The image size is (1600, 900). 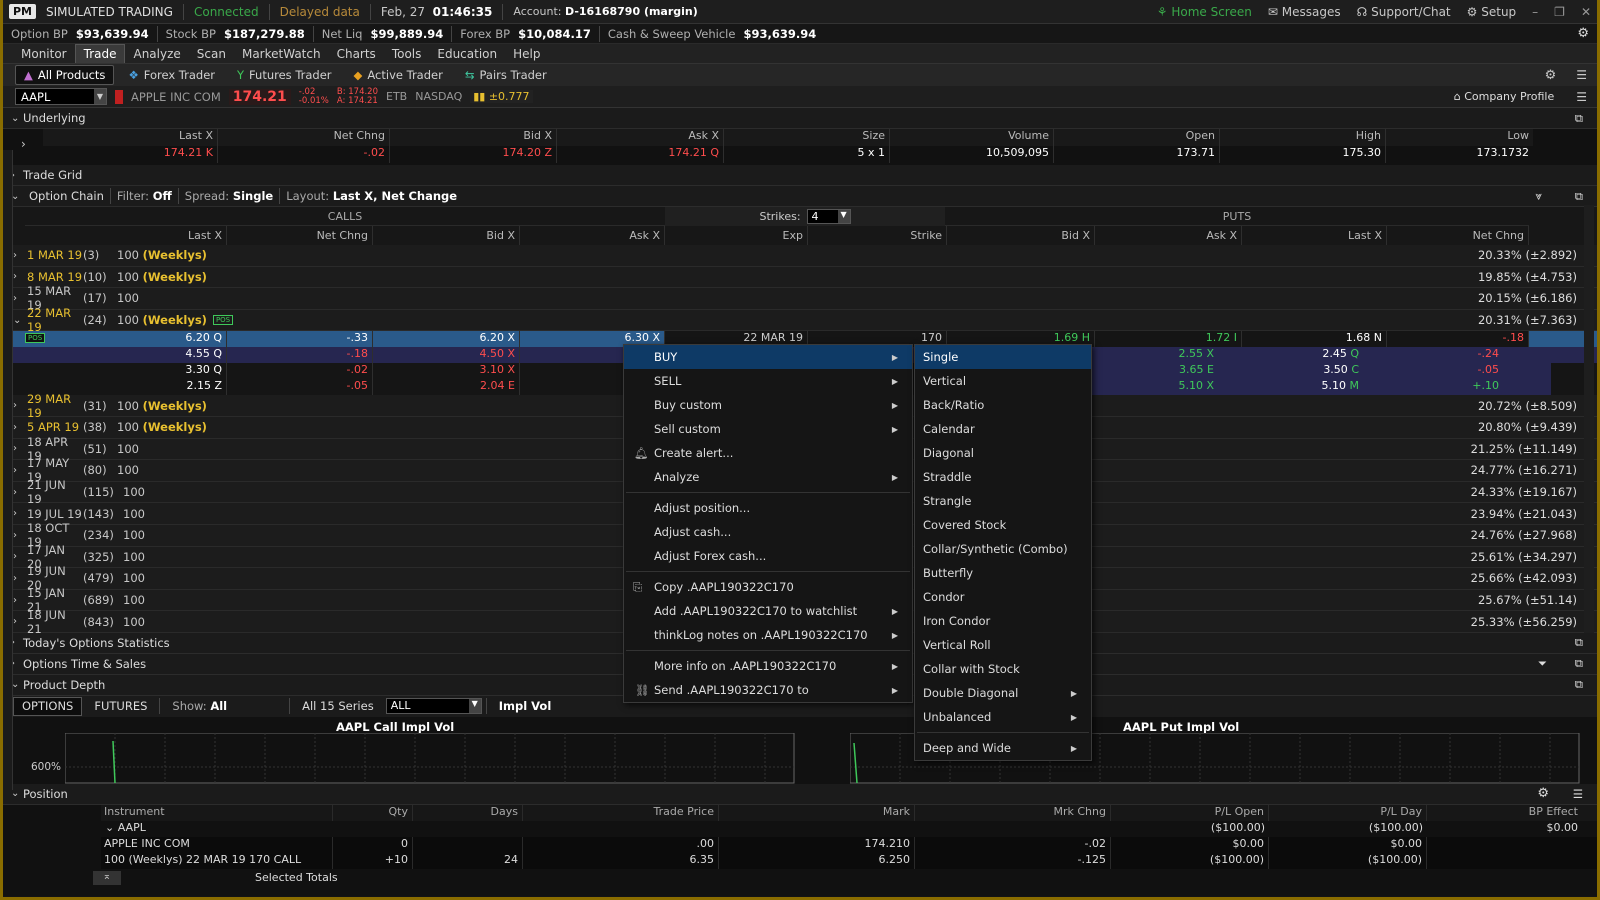 I want to click on subtab-pairs-trader: ⇆ Pairs Trader, so click(x=506, y=75).